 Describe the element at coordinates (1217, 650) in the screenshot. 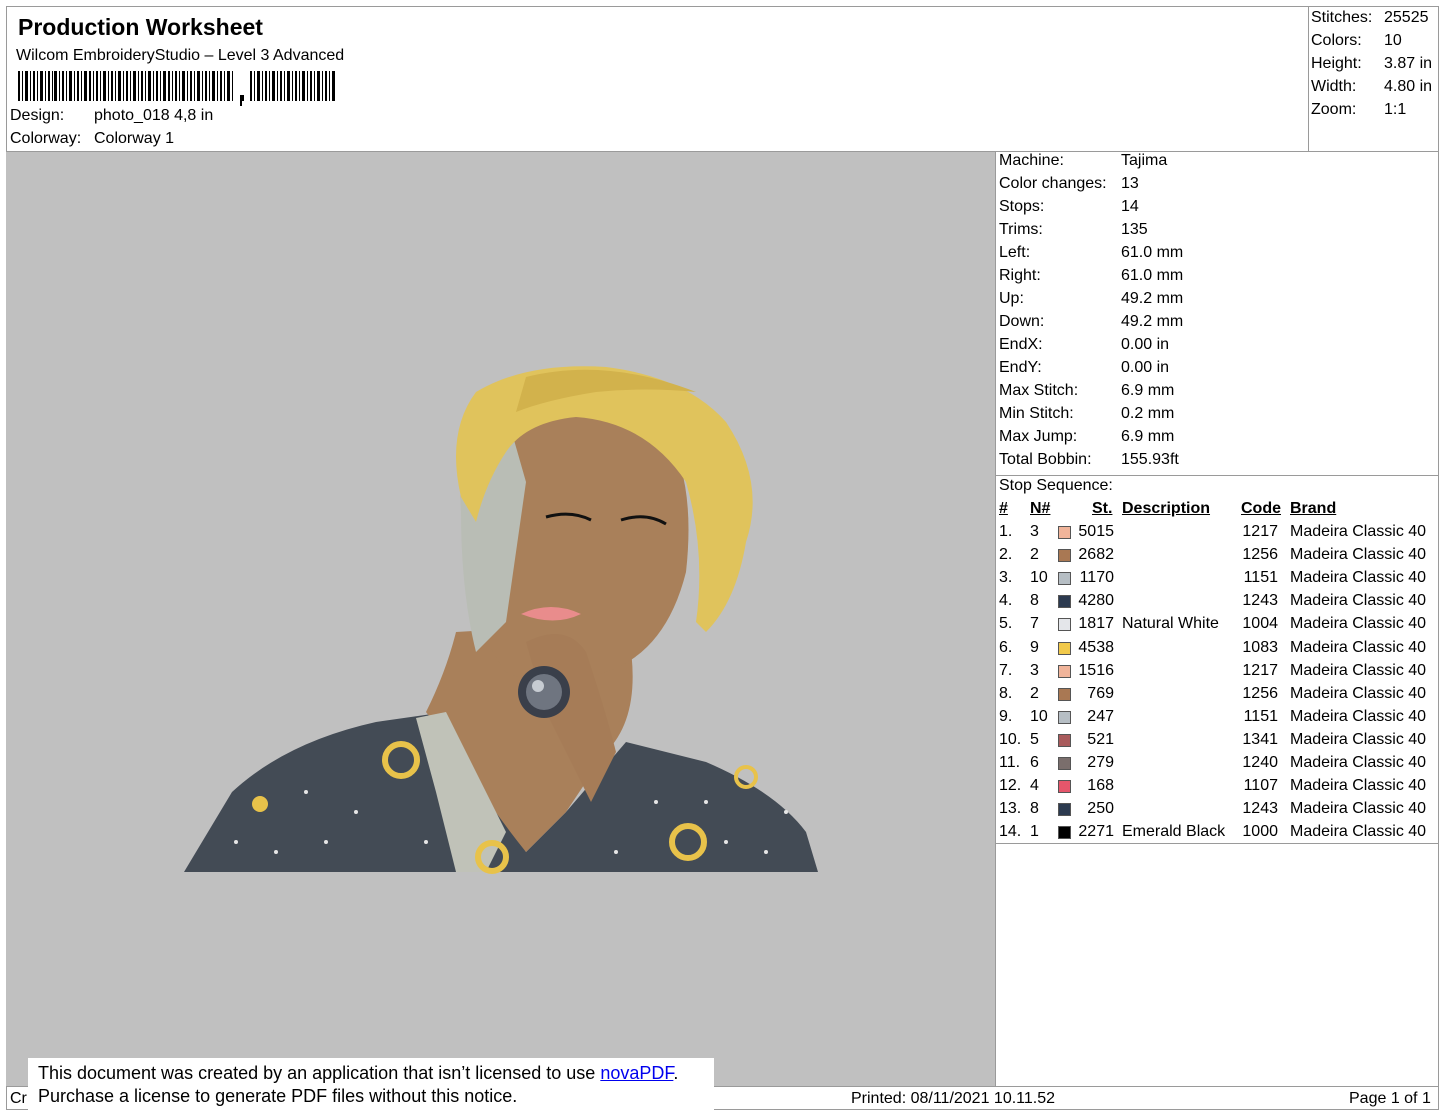

I see `table-row: 6. 9 4538 1083 Madeira Classic 40` at that location.